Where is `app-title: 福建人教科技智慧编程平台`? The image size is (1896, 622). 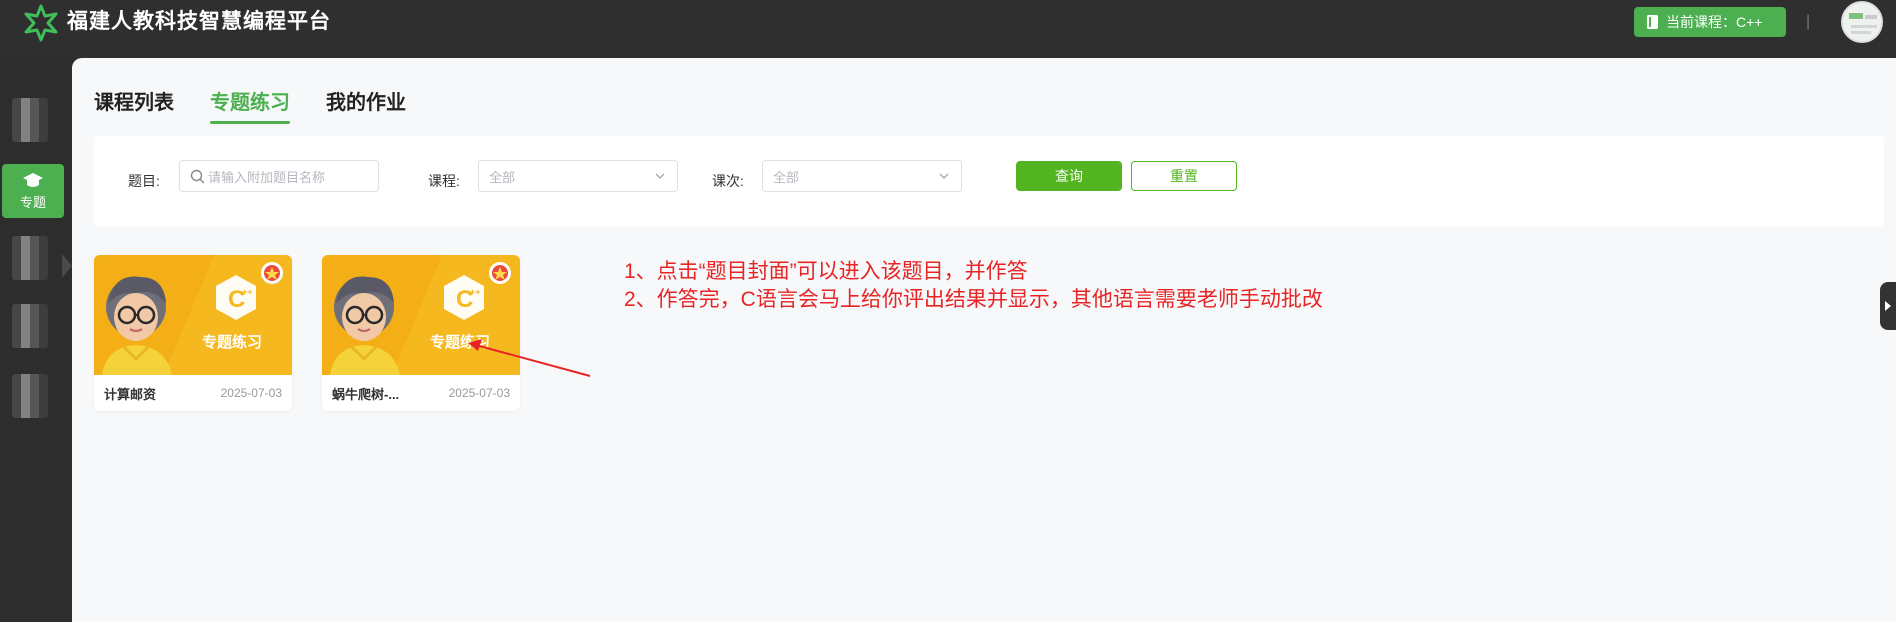
app-title: 福建人教科技智慧编程平台 is located at coordinates (199, 21).